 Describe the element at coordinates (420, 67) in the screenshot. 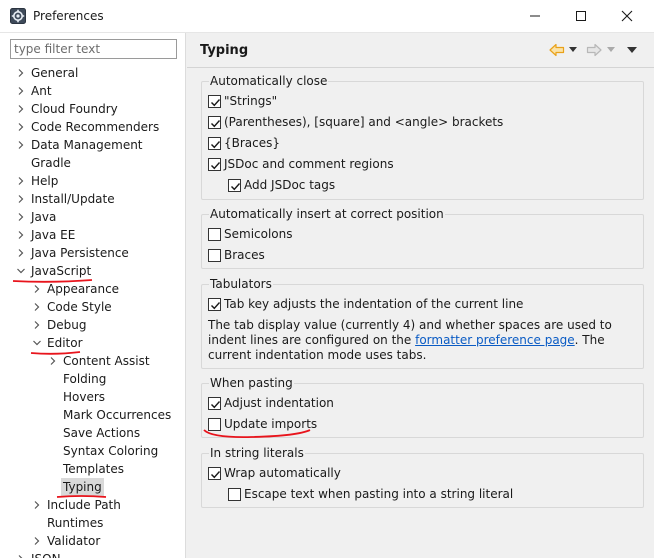

I see `header-separator` at that location.